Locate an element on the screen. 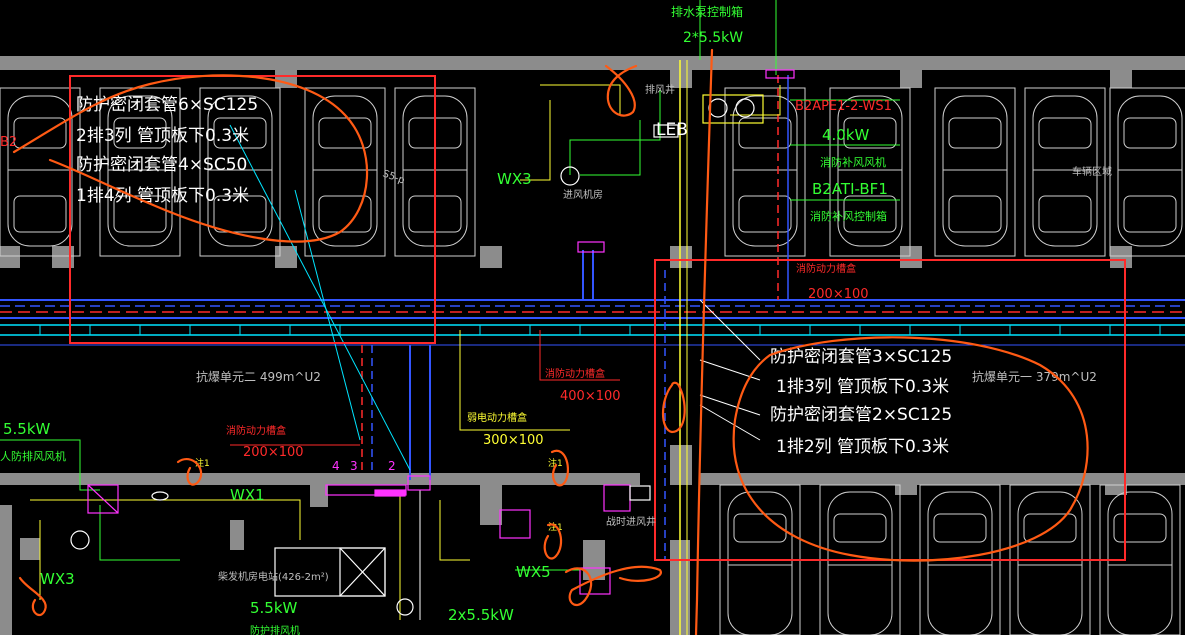  tray-number-2: 2 is located at coordinates (392, 466).